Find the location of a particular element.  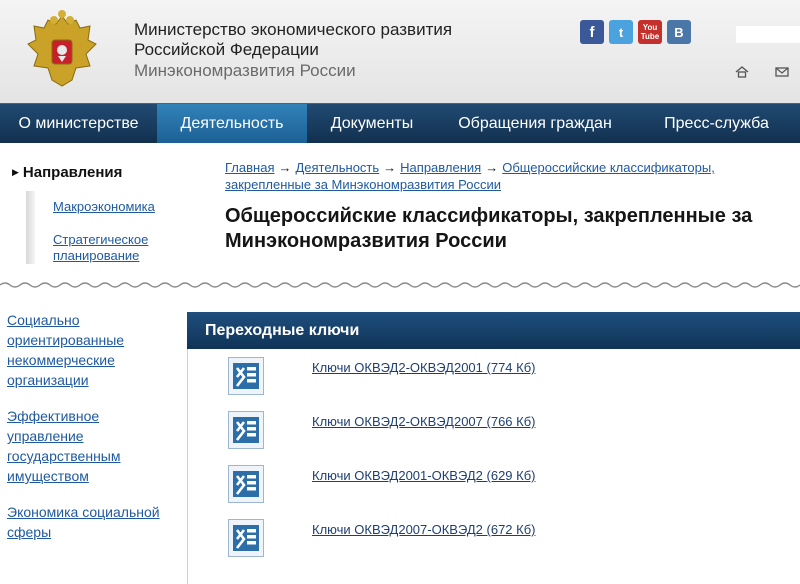

sidebar-link-text: некоммерческие is located at coordinates (61, 360).